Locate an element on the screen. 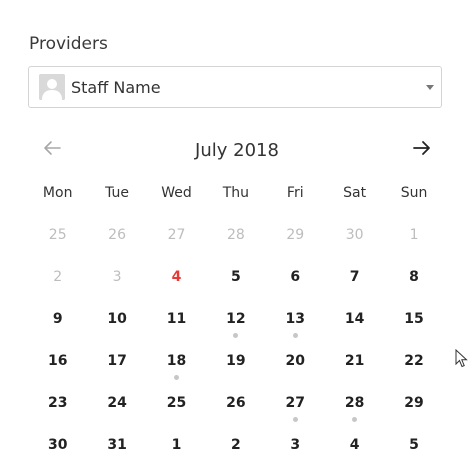 This screenshot has height=474, width=474. calendar-day: 15 is located at coordinates (413, 327).